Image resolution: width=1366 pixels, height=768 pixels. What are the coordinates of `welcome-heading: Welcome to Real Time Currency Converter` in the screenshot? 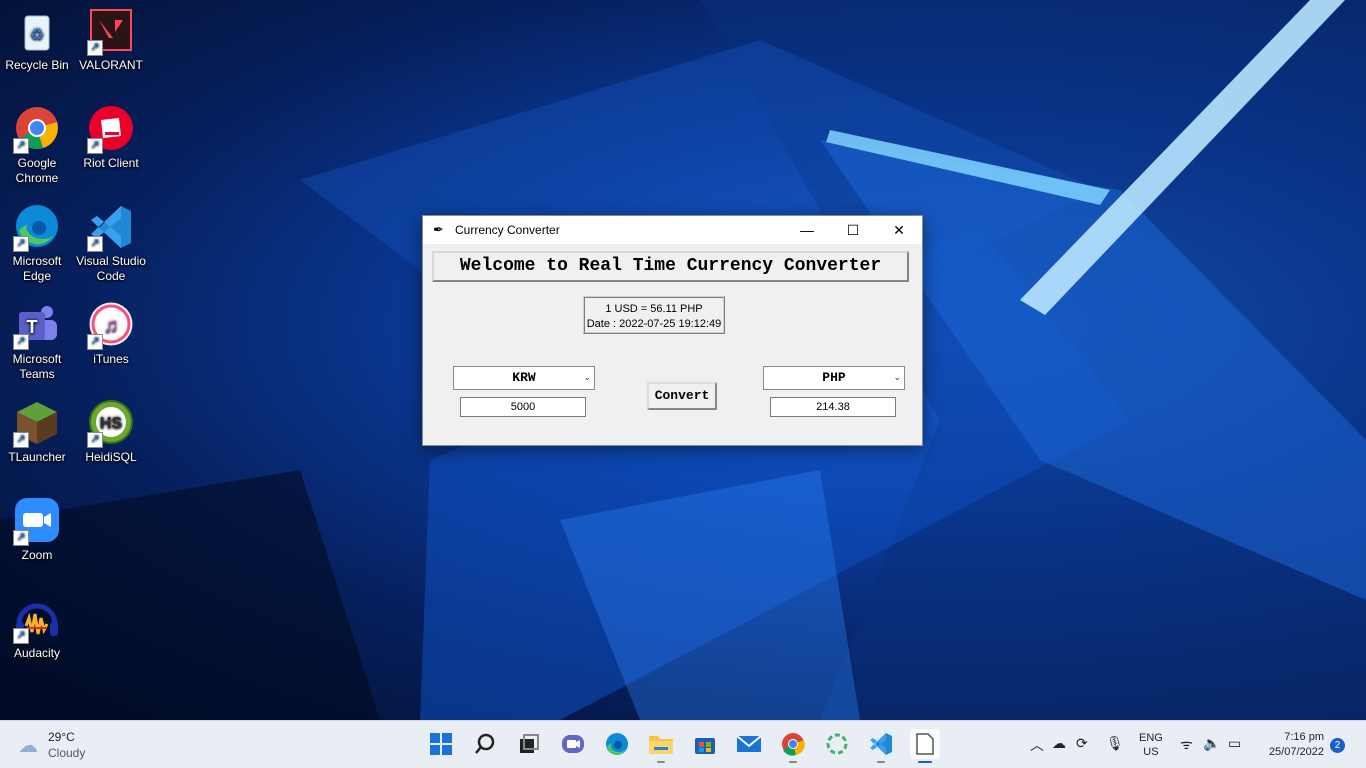 It's located at (670, 266).